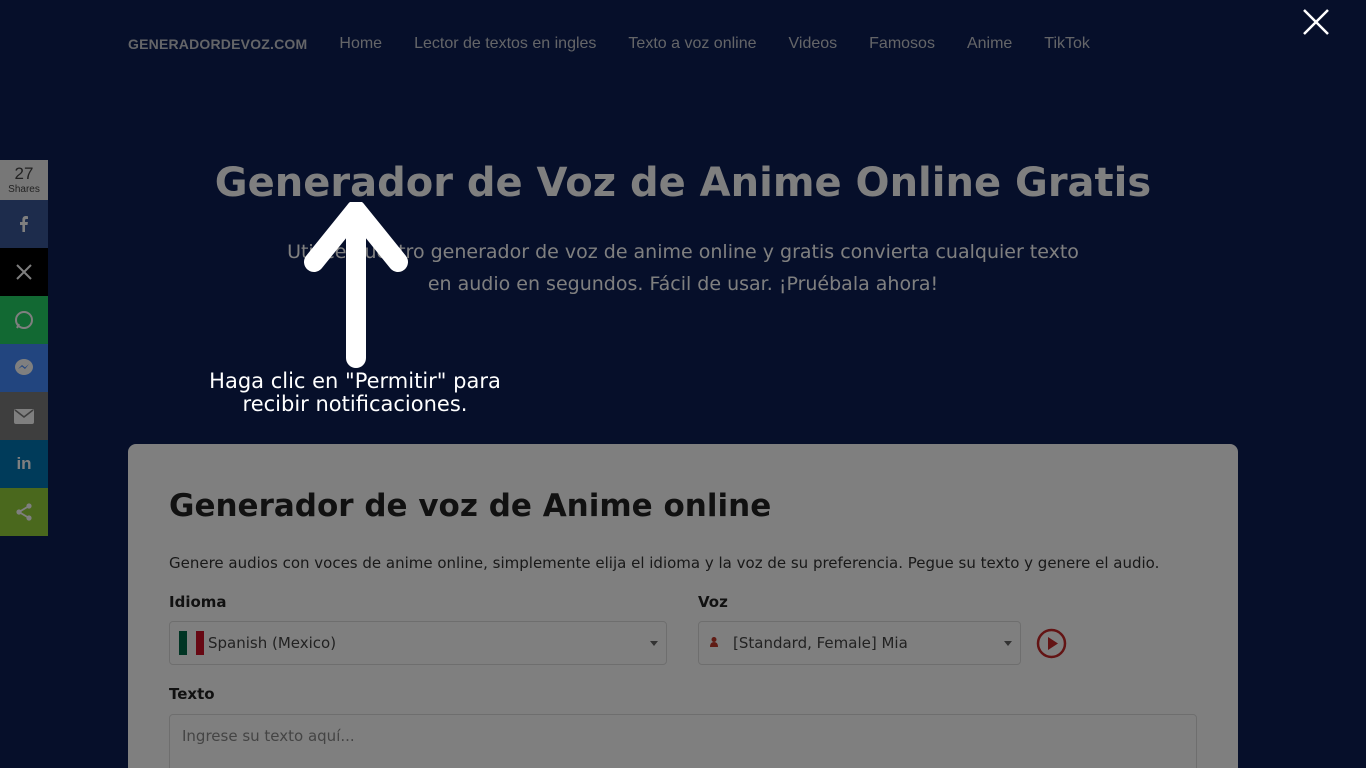  I want to click on arrow-up-icon, so click(356, 285).